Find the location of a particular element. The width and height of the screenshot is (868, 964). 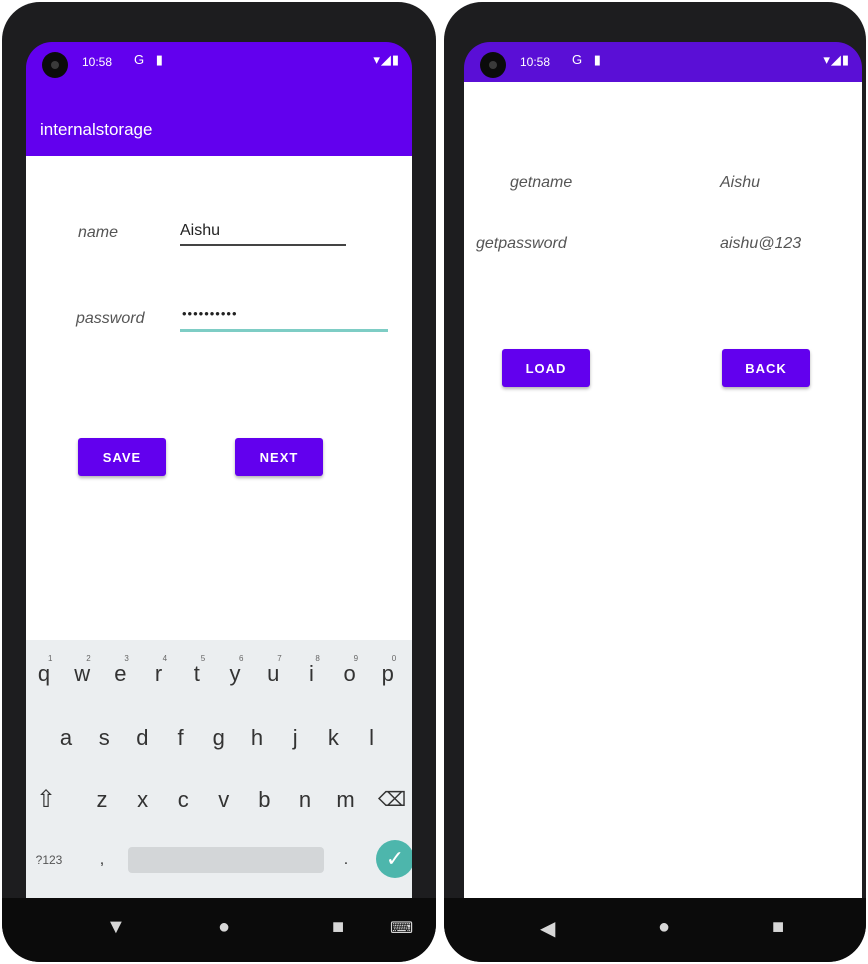

key-label: p is located at coordinates (387, 673).